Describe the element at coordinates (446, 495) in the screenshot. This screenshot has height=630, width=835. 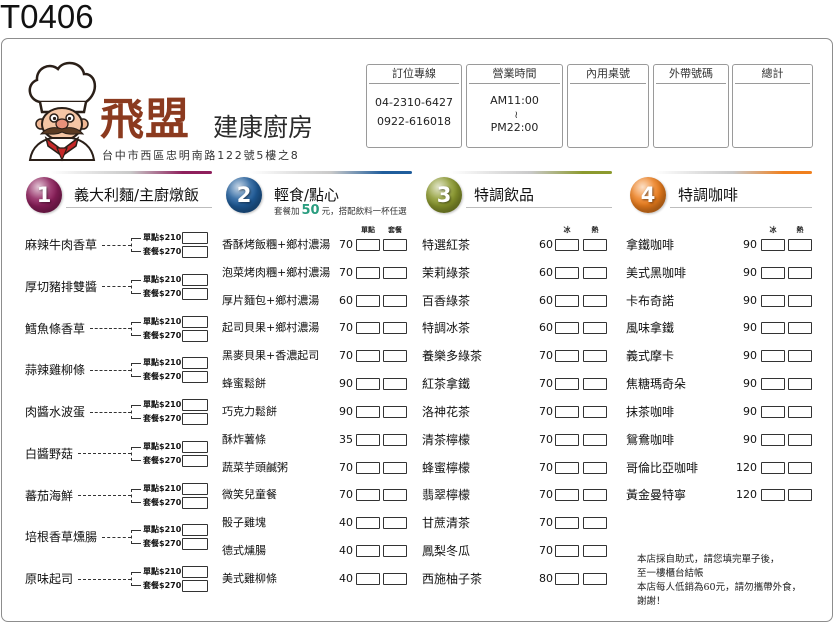
I see `menu-item-name: 翡翠檸檬` at that location.